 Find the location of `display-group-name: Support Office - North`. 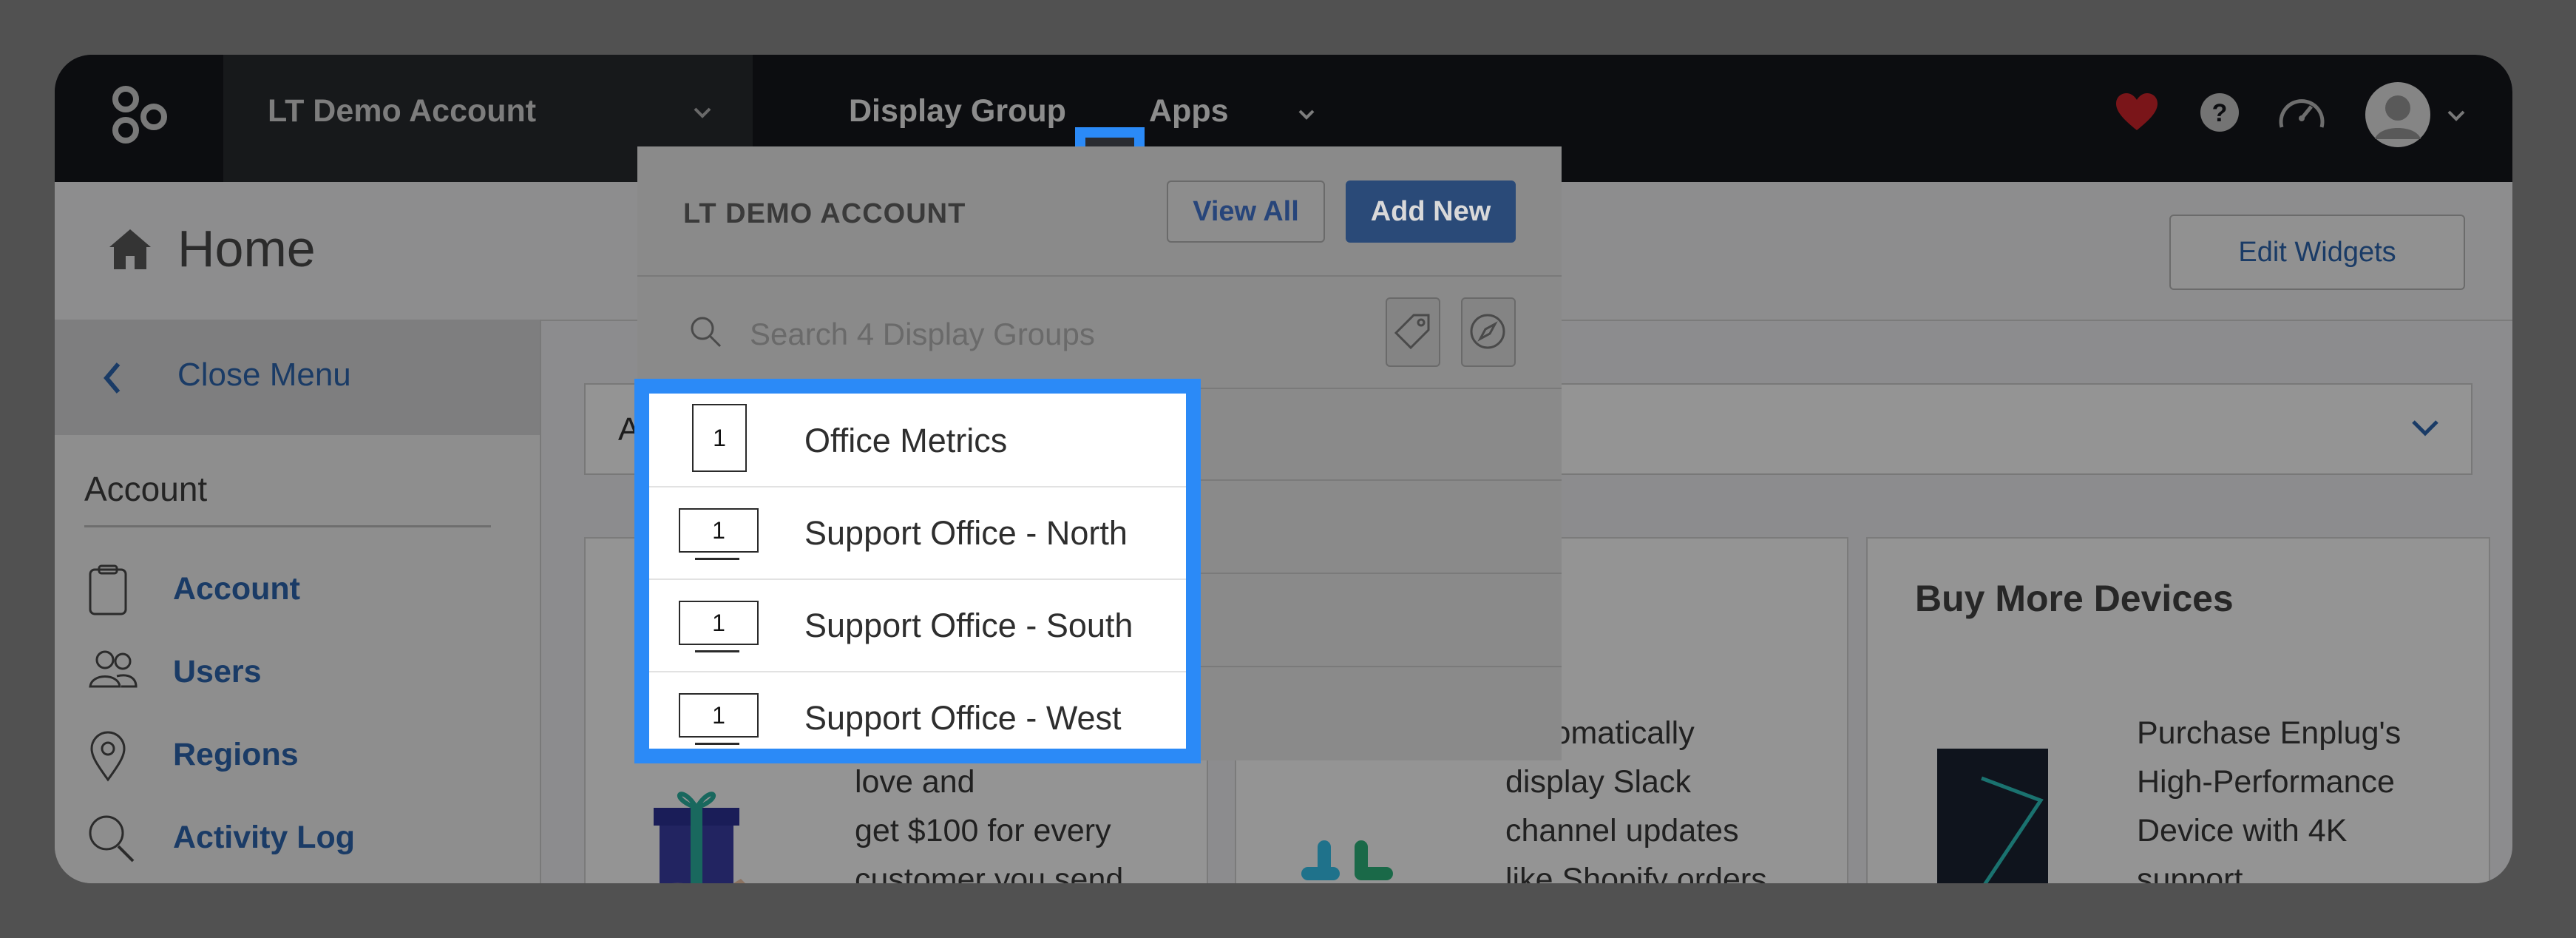

display-group-name: Support Office - North is located at coordinates (966, 533).